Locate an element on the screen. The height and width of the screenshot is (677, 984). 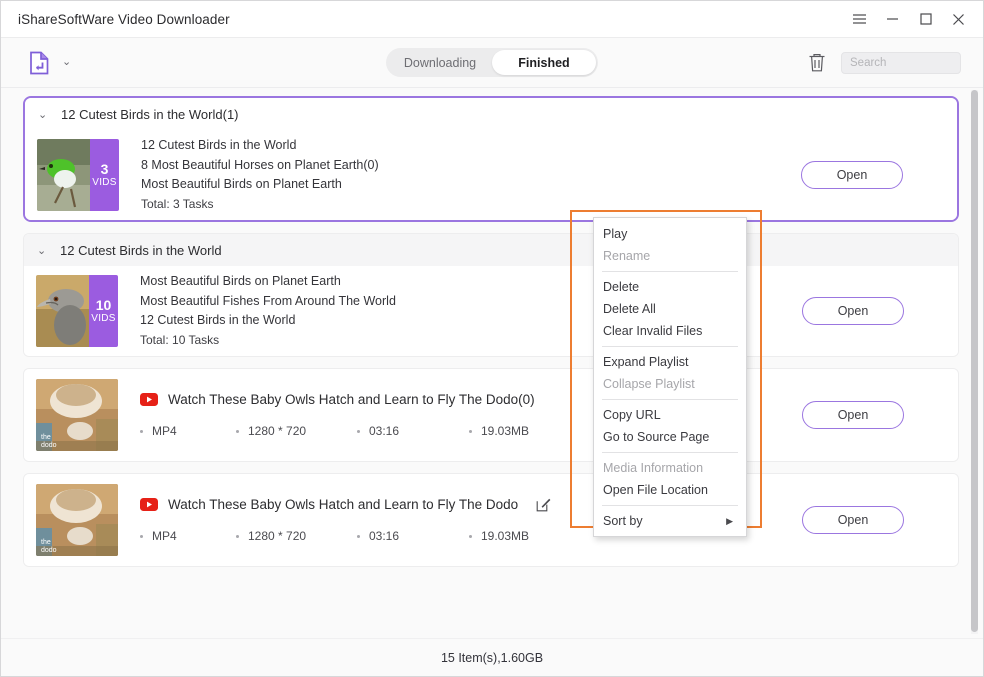
tab-downloading: Downloading is located at coordinates (440, 62).